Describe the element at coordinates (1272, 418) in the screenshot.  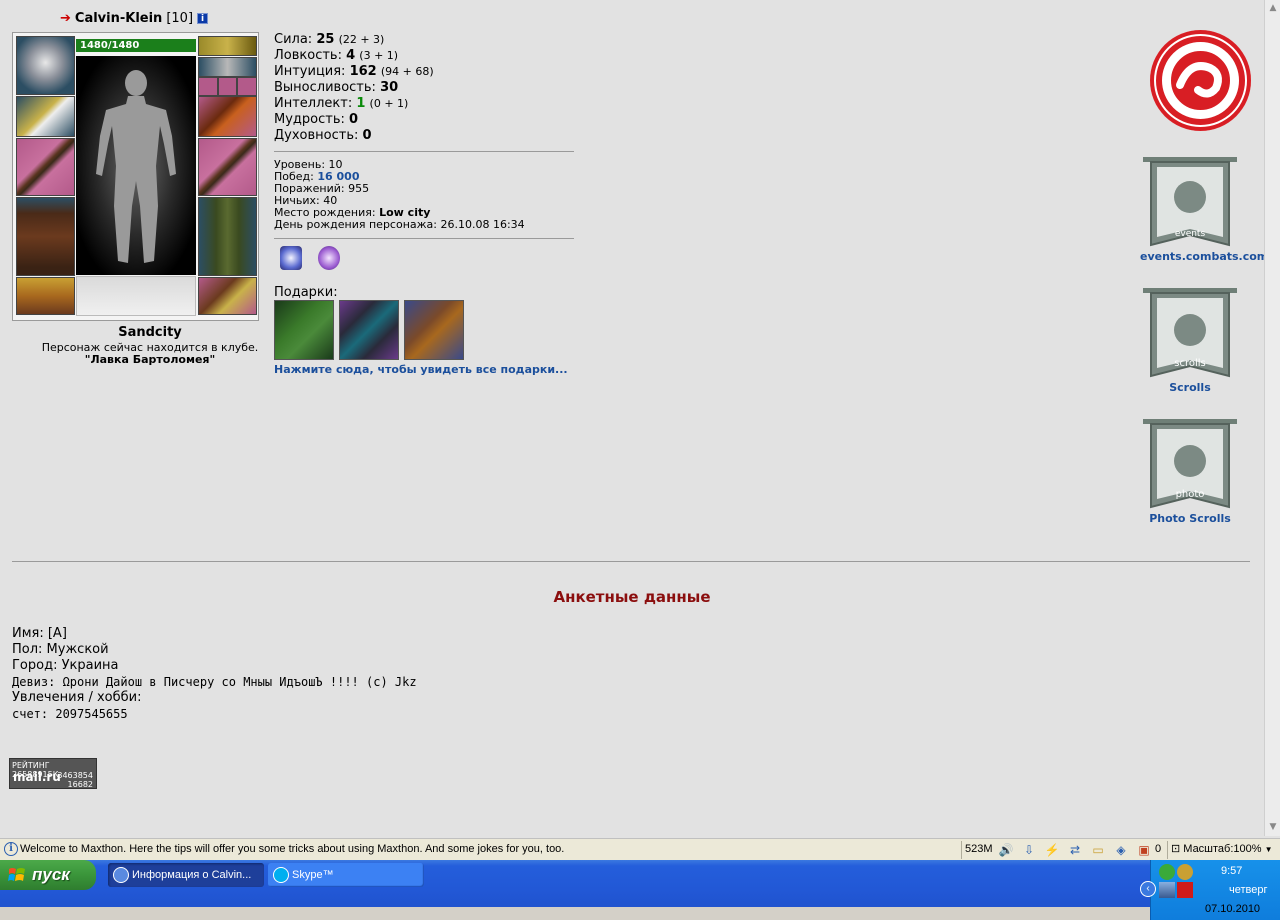
I see `vertical-scrollbar: ▲ ▼` at that location.